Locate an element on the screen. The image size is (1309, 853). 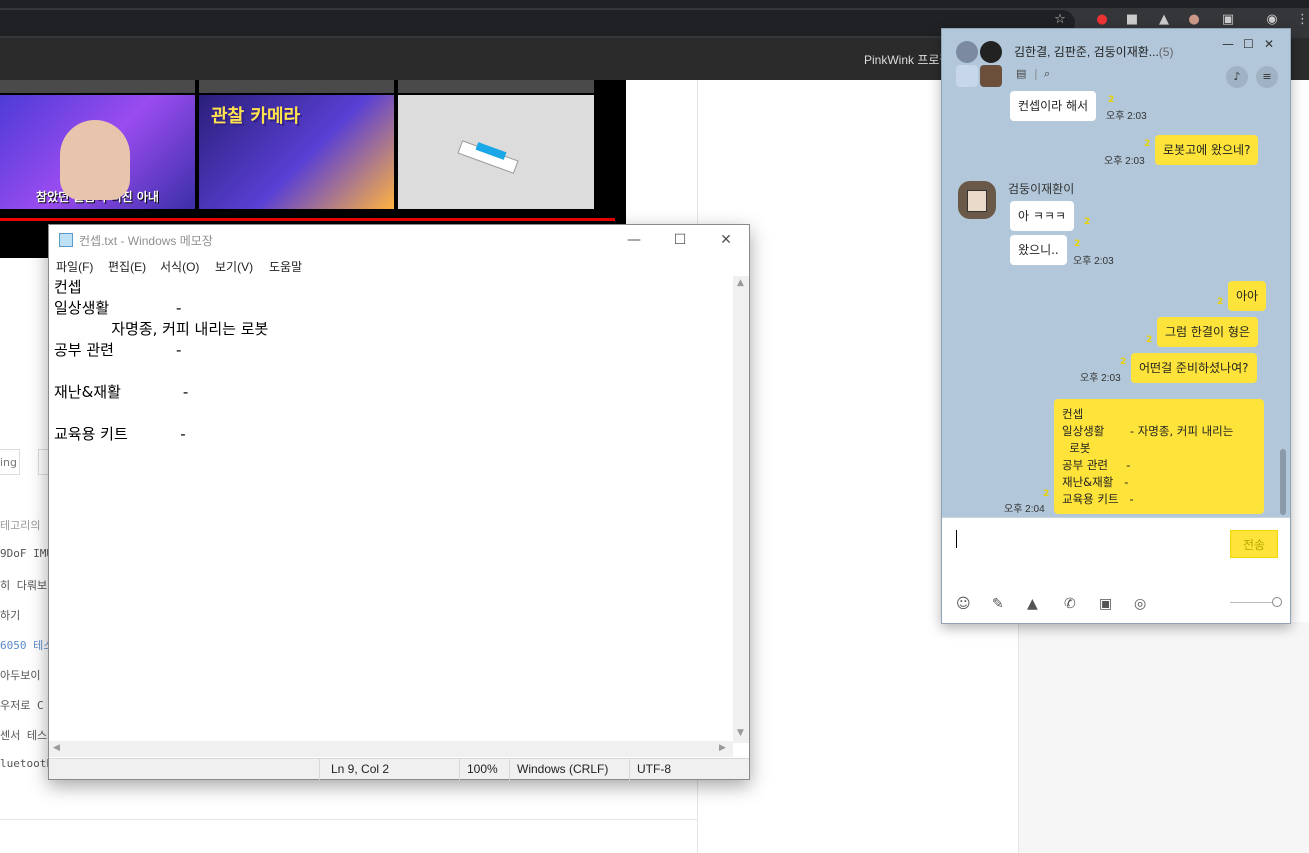
sidebar-link: 히 다뤄보 is located at coordinates (23, 585).